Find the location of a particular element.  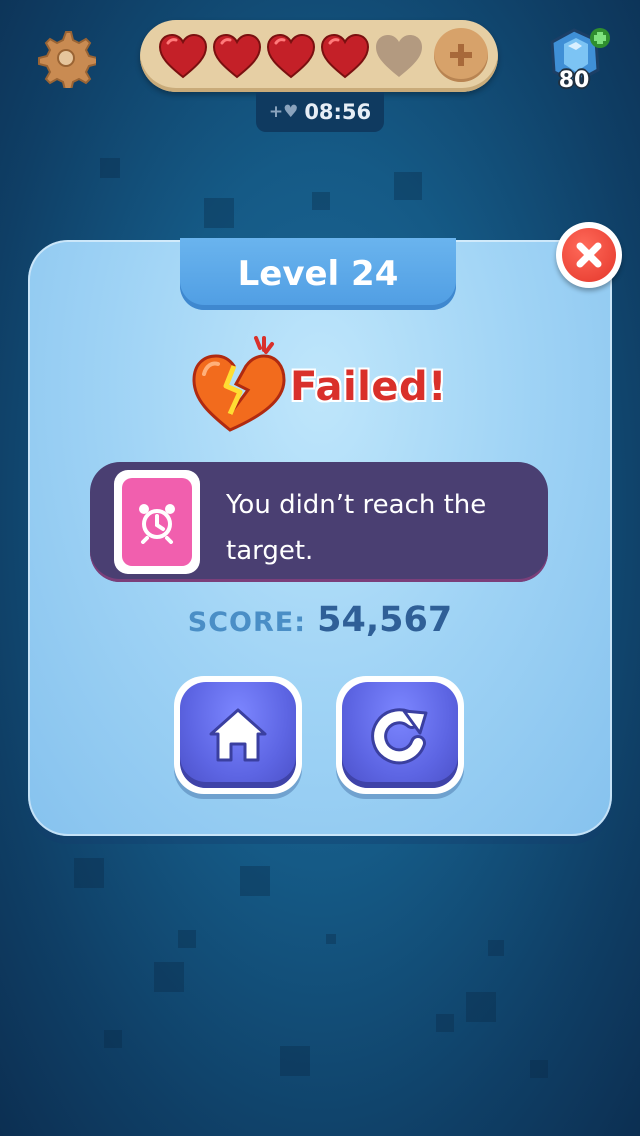

broken-heart-icon is located at coordinates (239, 384).